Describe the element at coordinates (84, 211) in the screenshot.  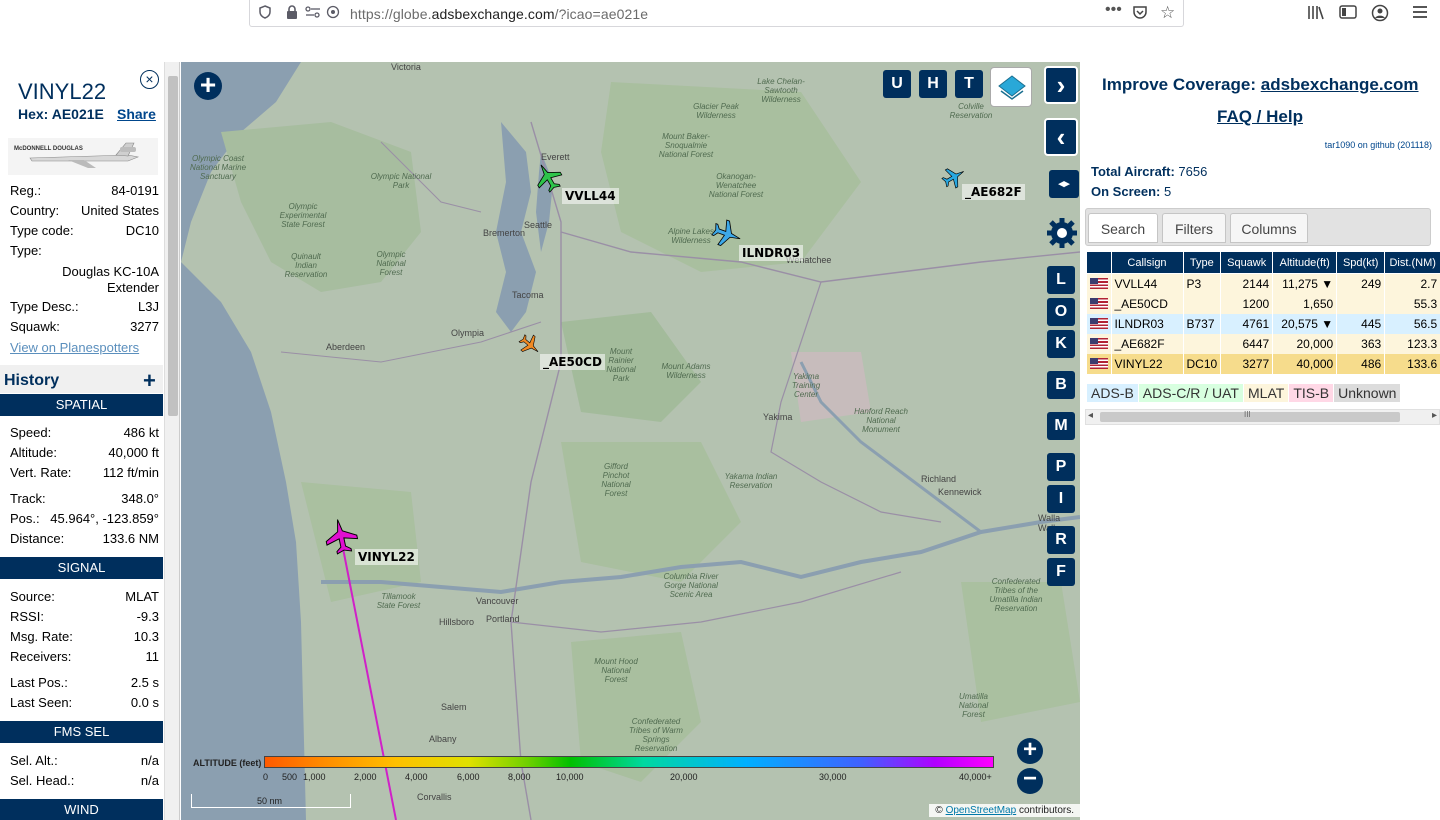
I see `info-field-row: Country: United States` at that location.